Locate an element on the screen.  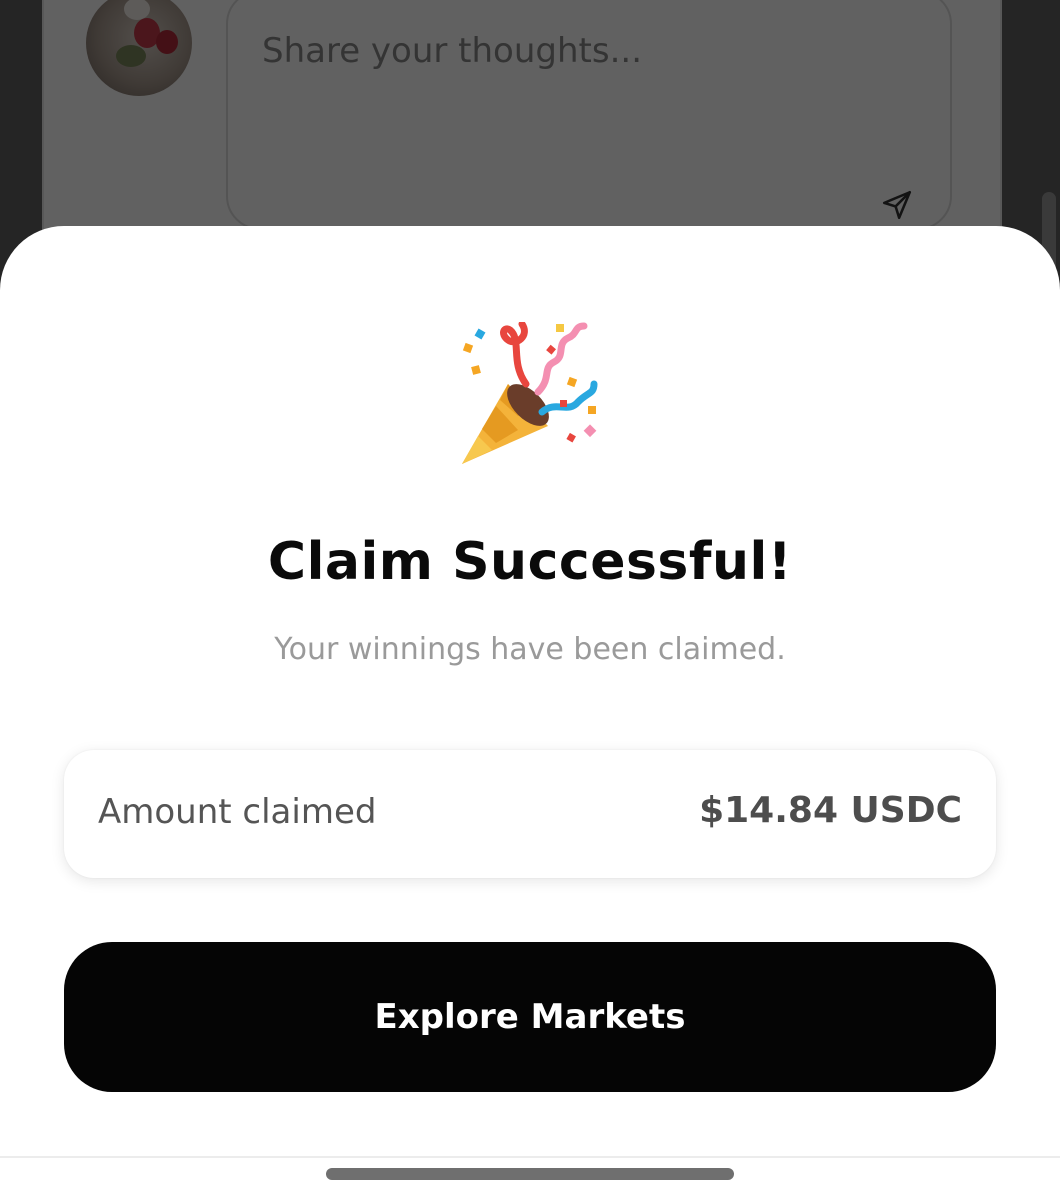
amount-claimed-card: Amount claimed $14.84 USDC is located at coordinates (530, 814).